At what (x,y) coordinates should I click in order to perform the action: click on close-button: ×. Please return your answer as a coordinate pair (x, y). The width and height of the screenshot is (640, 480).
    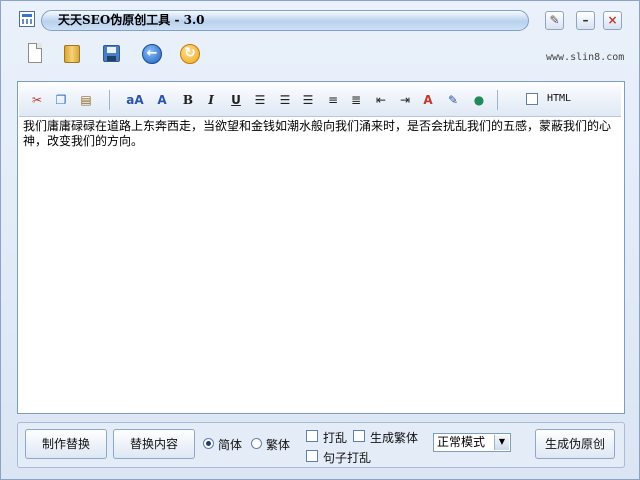
    Looking at the image, I should click on (612, 20).